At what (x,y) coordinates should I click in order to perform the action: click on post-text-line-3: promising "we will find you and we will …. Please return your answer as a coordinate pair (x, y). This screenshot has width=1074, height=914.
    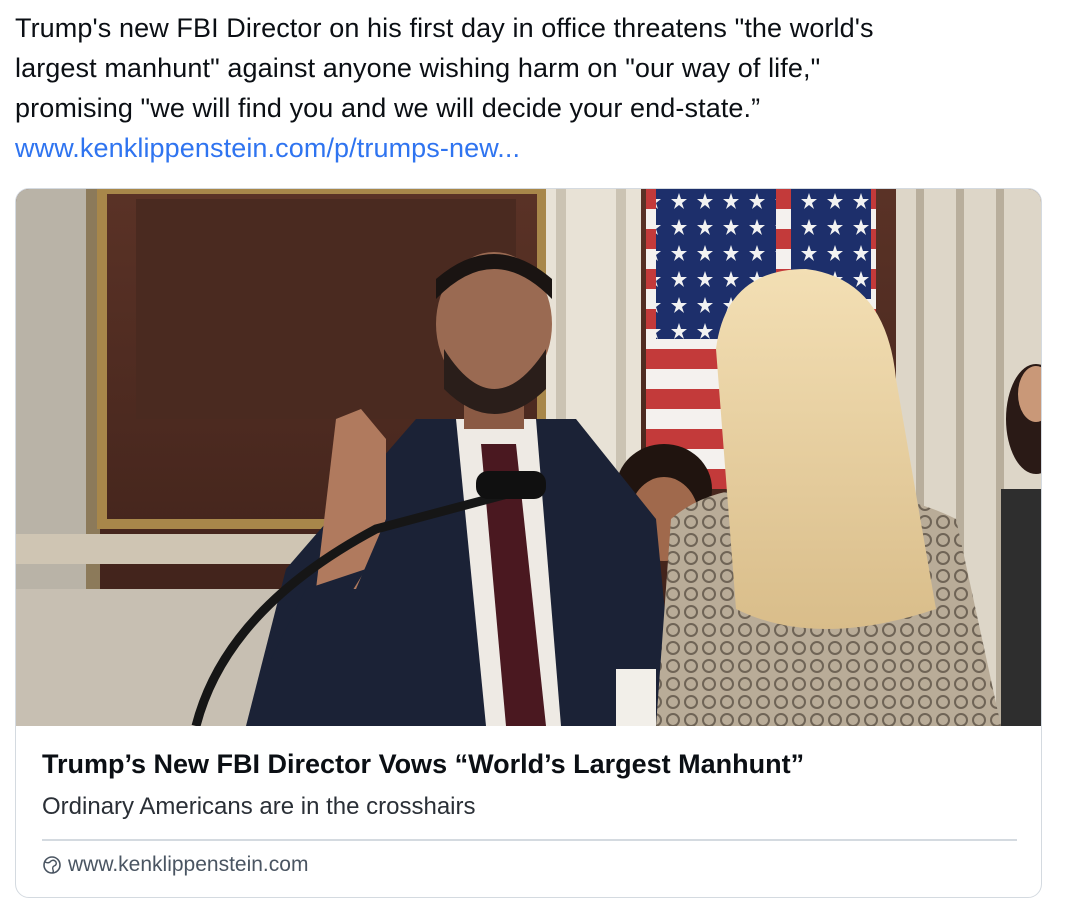
    Looking at the image, I should click on (388, 108).